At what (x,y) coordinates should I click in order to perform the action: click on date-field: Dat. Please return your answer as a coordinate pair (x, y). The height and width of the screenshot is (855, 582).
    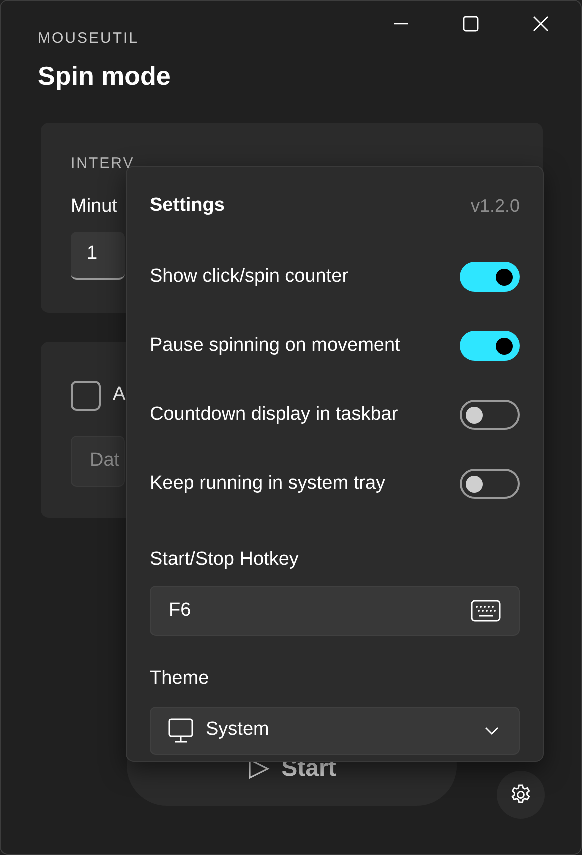
    Looking at the image, I should click on (98, 461).